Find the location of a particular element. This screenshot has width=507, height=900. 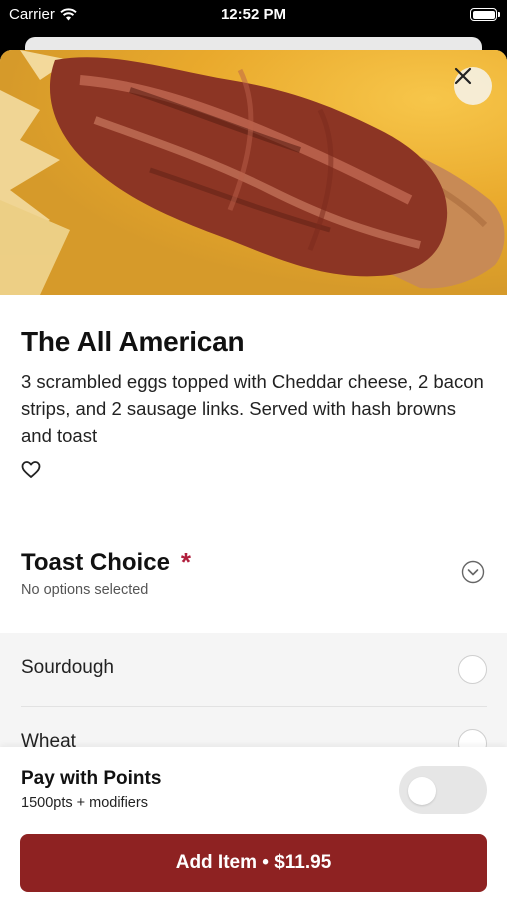

points-title: Pay with Points is located at coordinates (91, 778).